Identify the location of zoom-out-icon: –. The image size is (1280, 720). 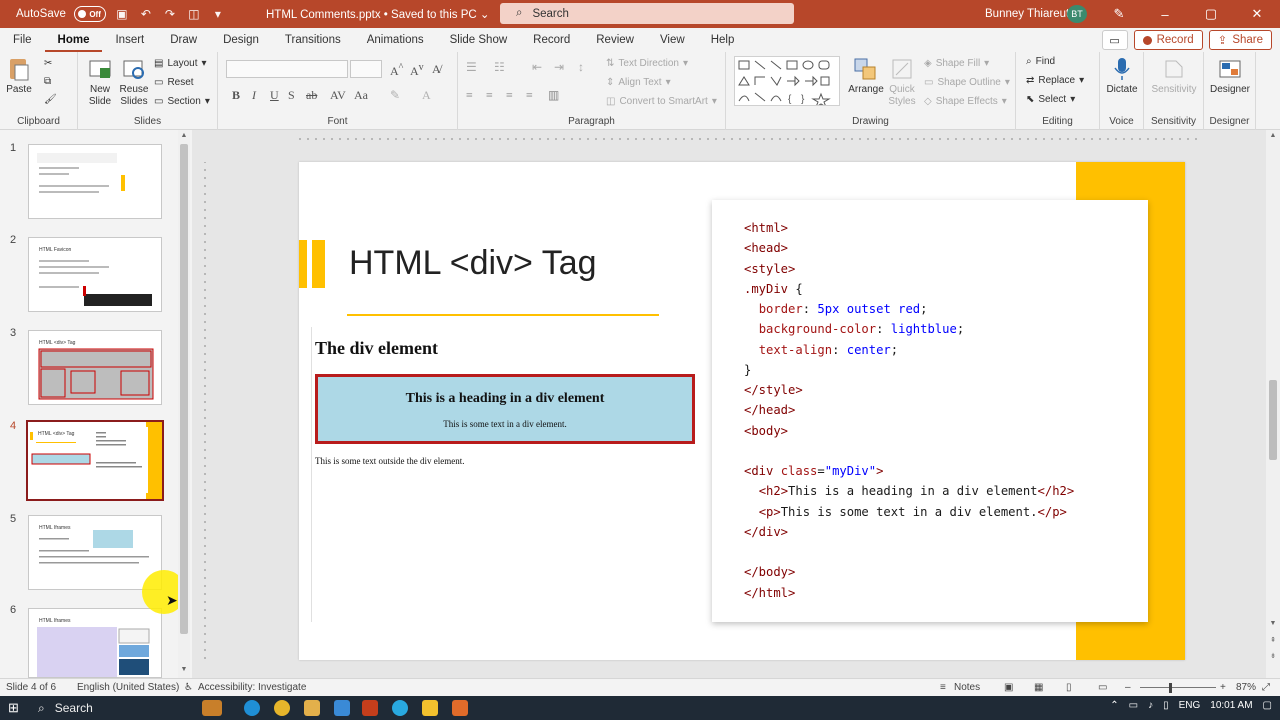
(1128, 687).